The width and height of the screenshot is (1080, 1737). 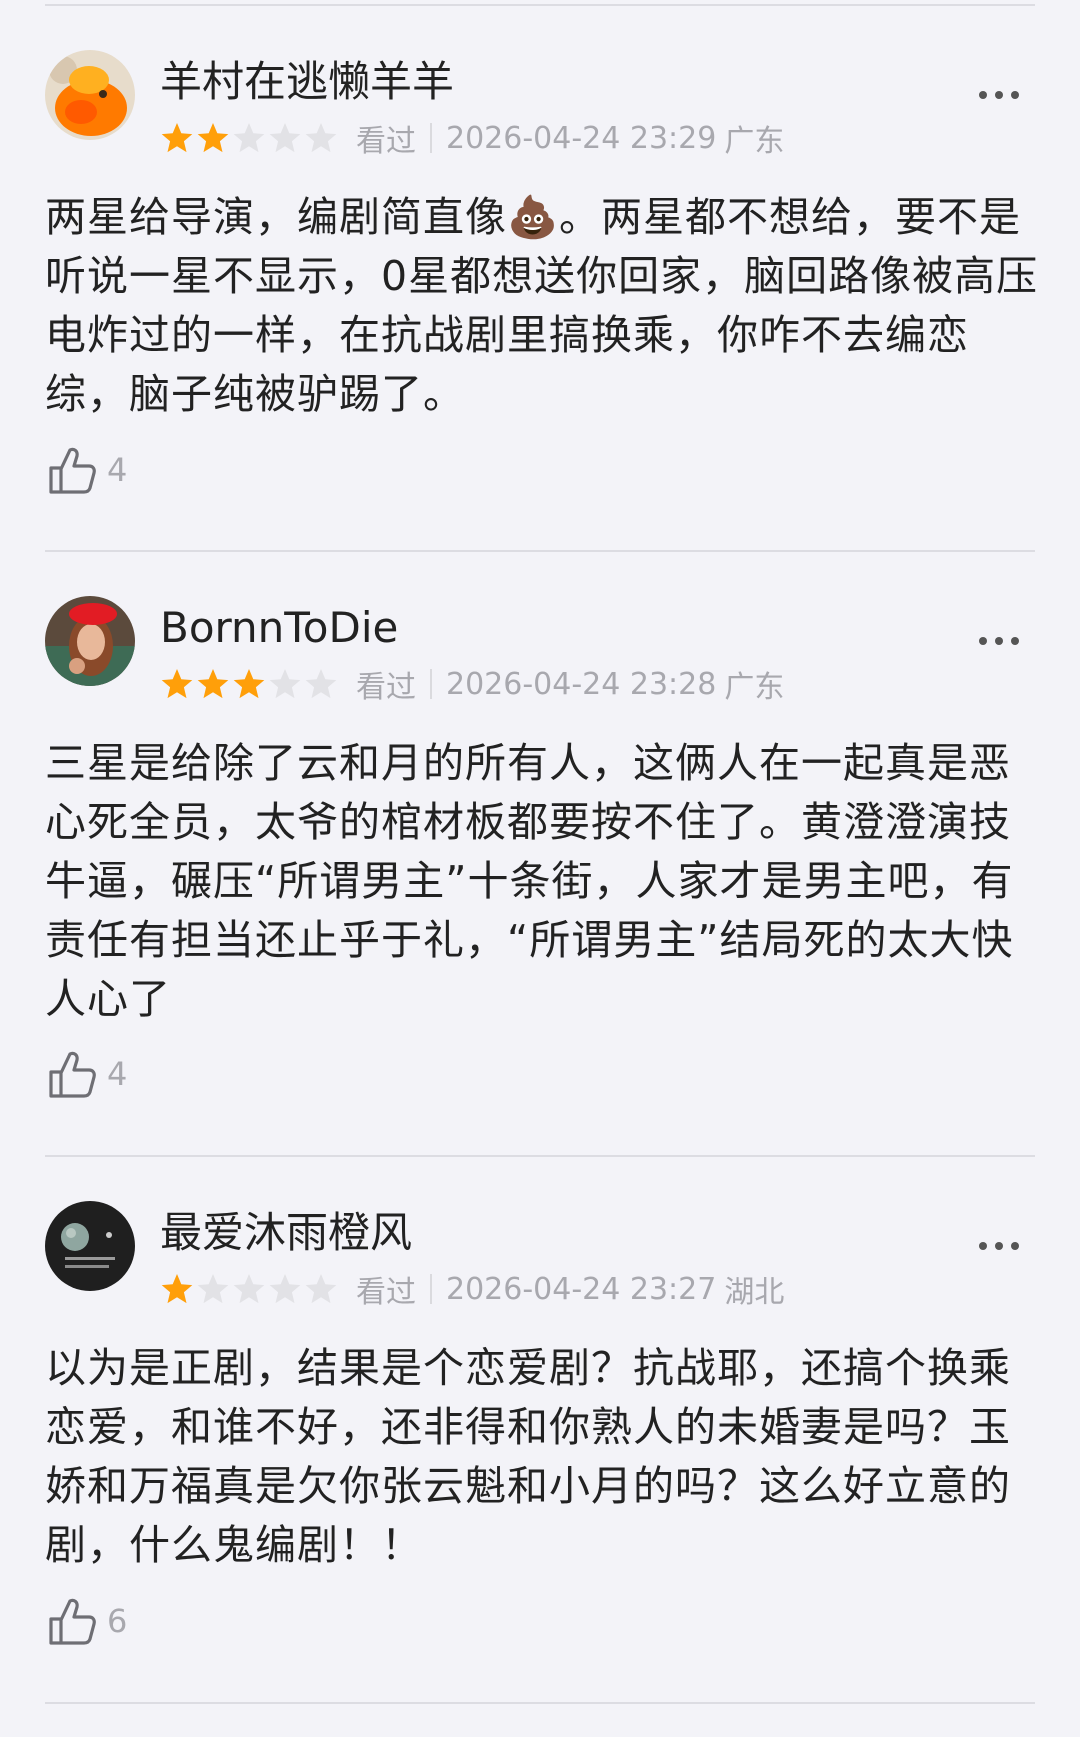 I want to click on like-count: 6, so click(x=117, y=1621).